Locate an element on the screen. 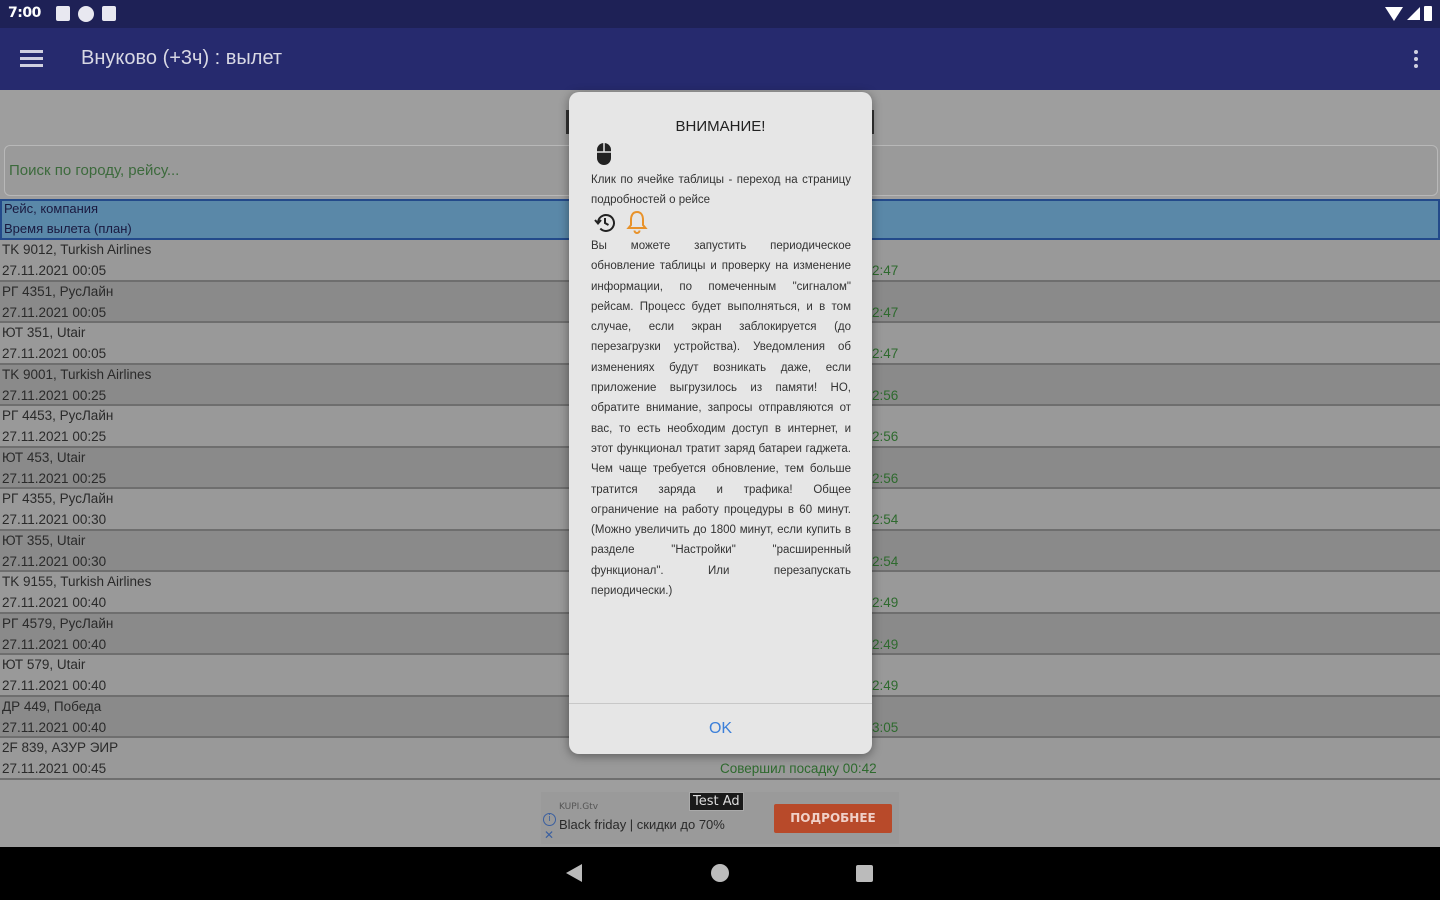 This screenshot has width=1440, height=900. status-bar: 7:00 is located at coordinates (720, 14).